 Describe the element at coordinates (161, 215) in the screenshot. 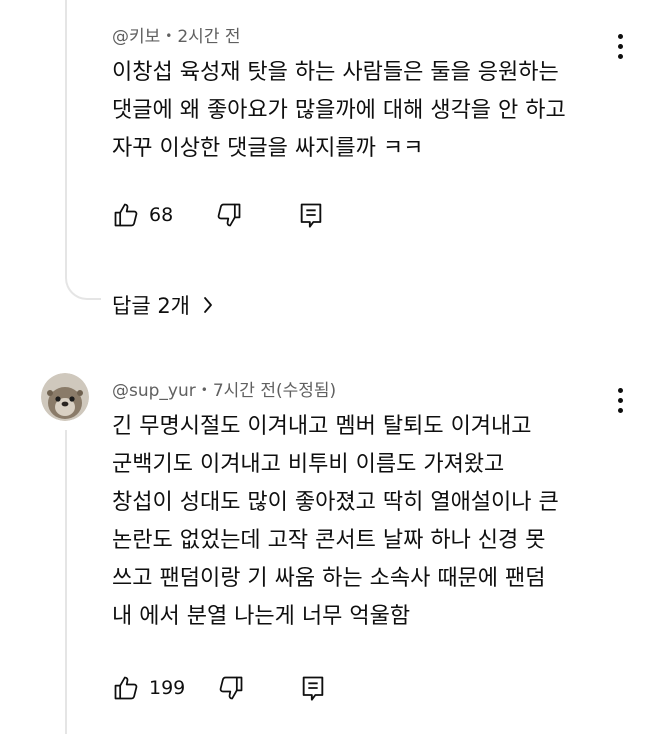

I see `like-count: 68` at that location.